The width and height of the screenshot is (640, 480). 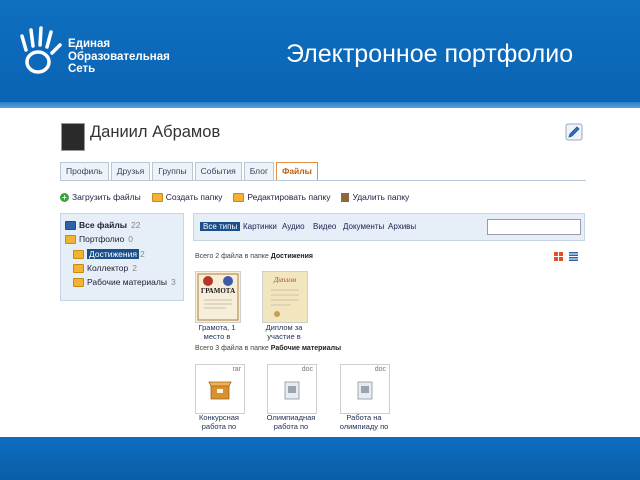 I want to click on filter-all-types: Все типы, so click(x=220, y=226).